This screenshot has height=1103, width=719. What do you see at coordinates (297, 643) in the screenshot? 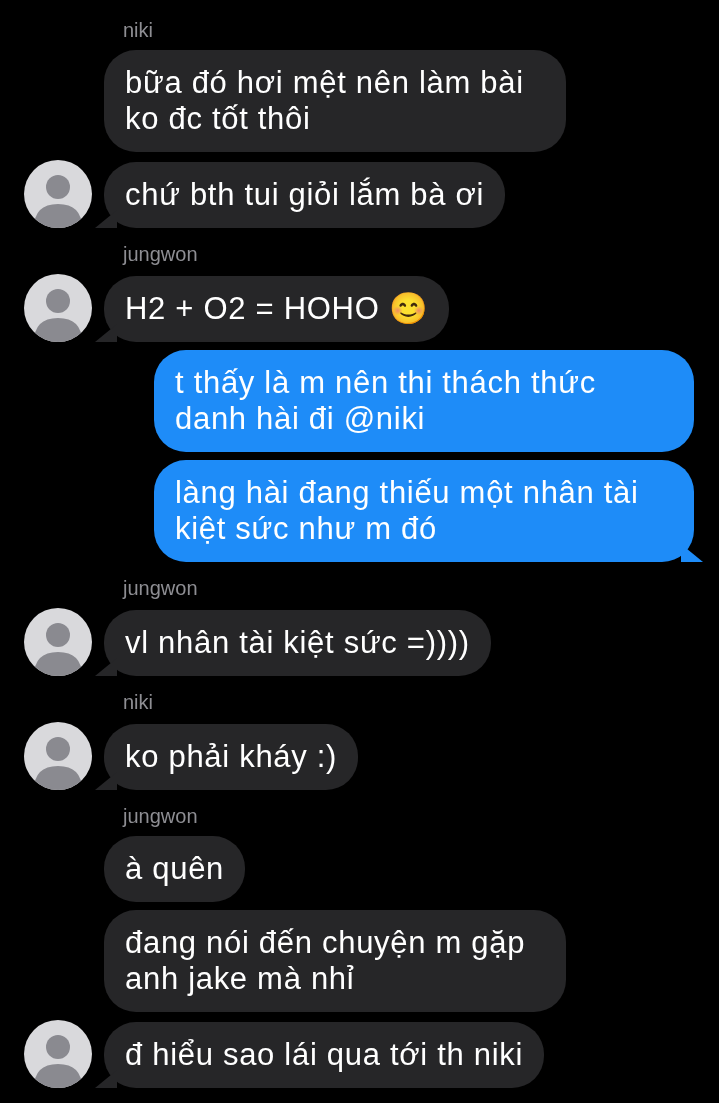
I see `message-bubble: vl nhân tài kiệt sức =))))` at bounding box center [297, 643].